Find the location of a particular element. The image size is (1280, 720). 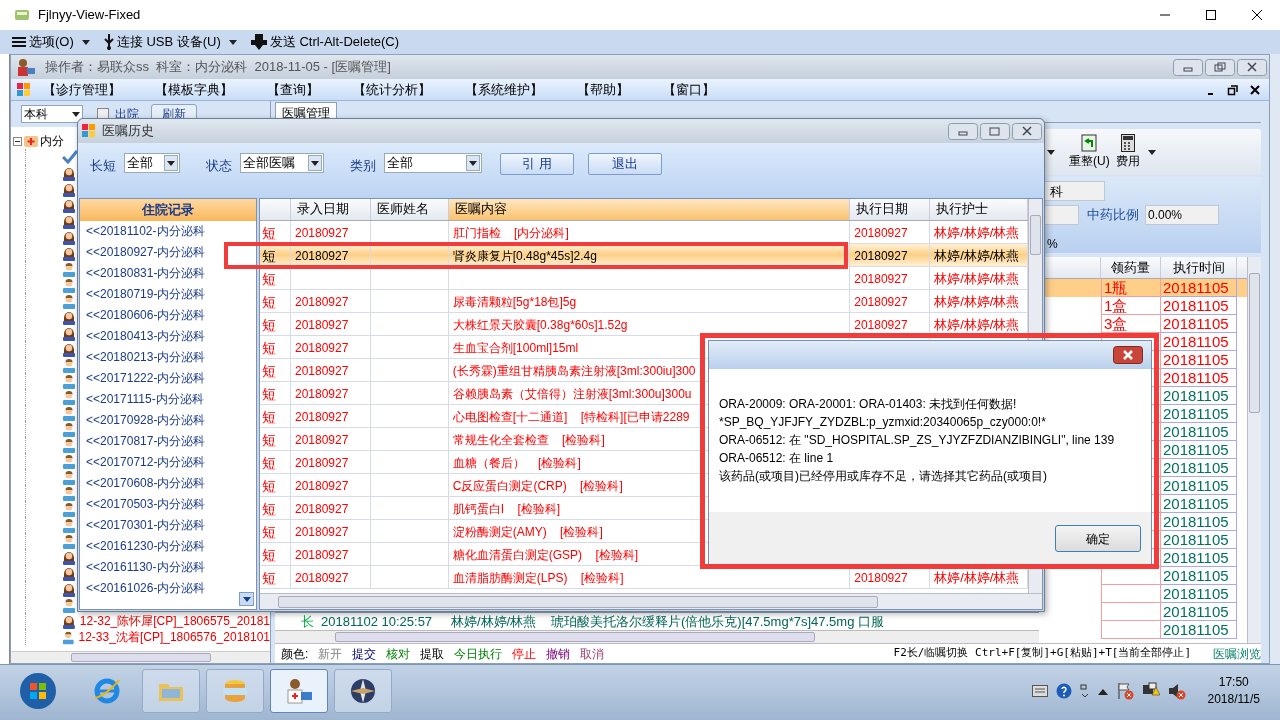

record-item: <<20161230-内分泌科 is located at coordinates (146, 546).